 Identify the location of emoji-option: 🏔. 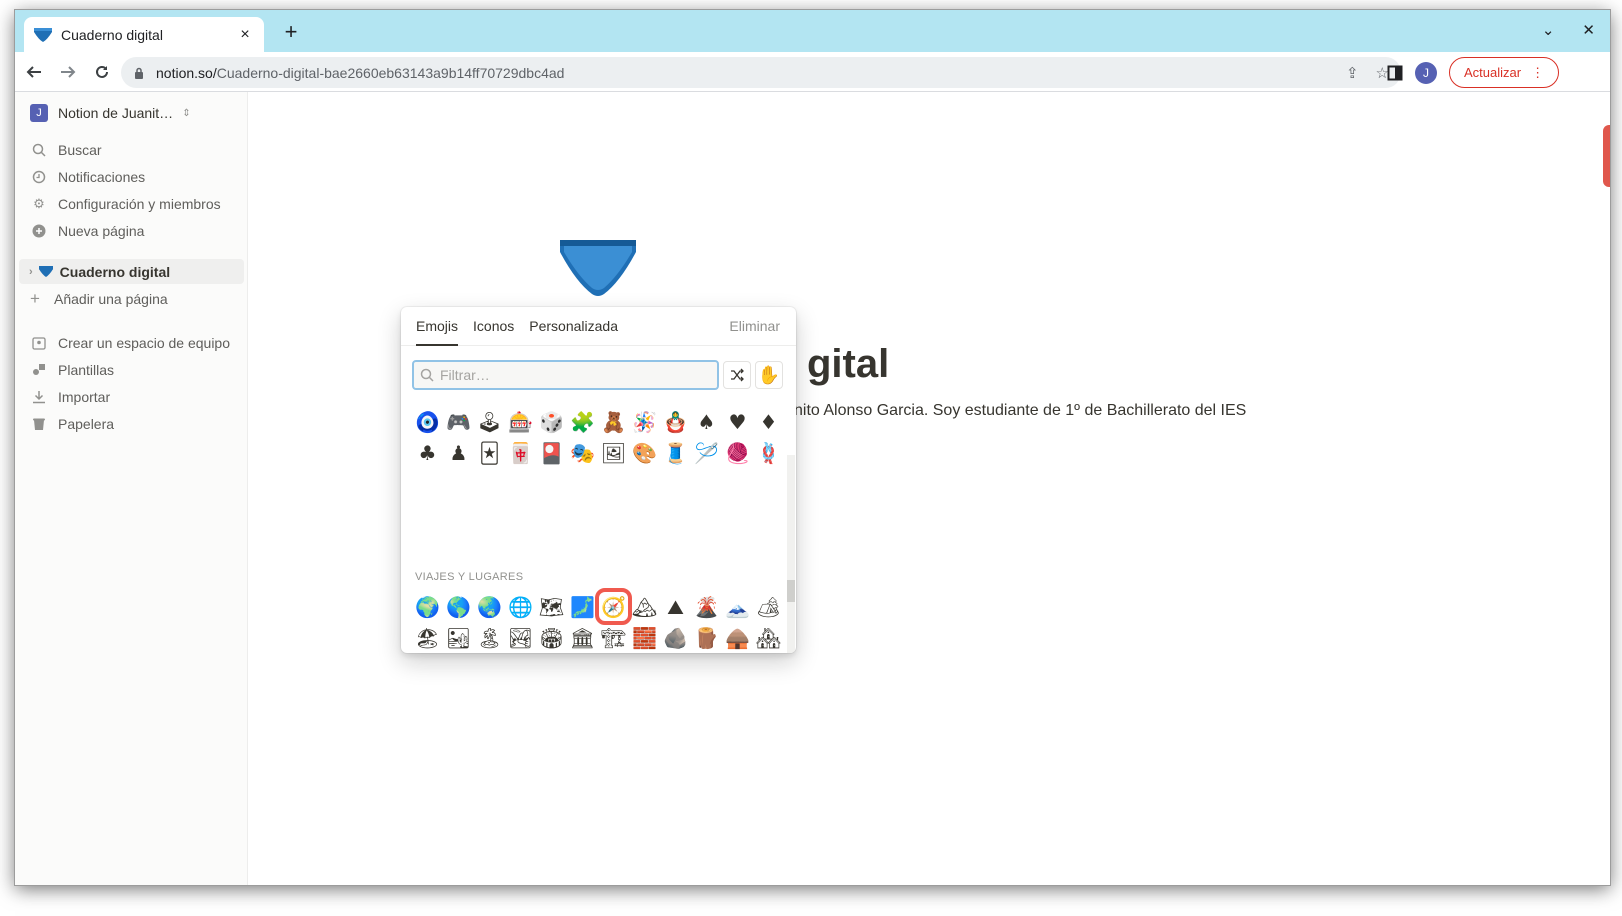
(644, 606).